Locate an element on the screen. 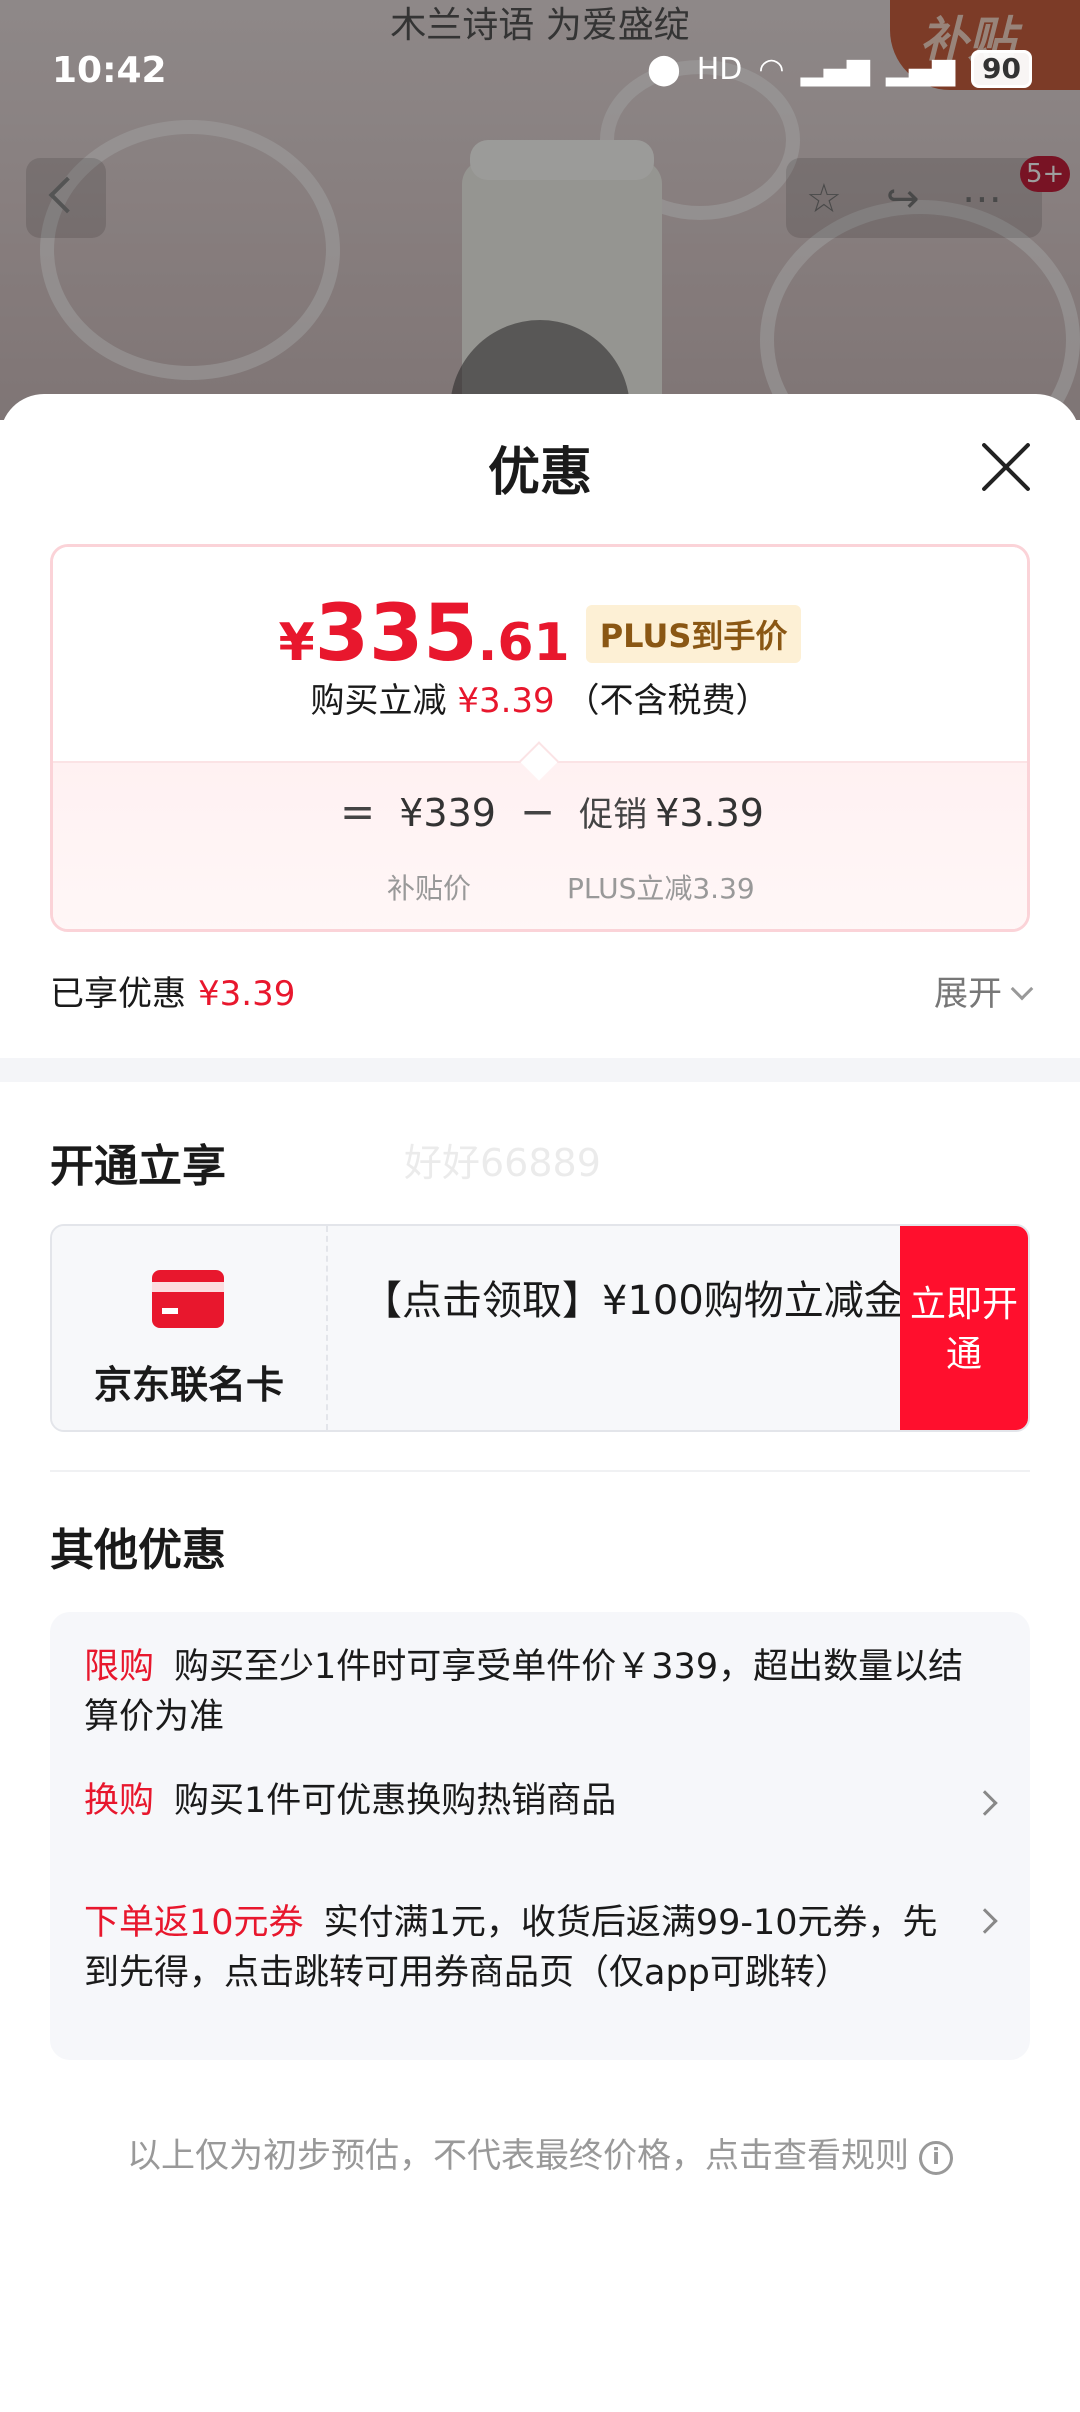 Image resolution: width=1080 pixels, height=2412 pixels. formula-row: = ¥339 − 促销 ¥3.39 is located at coordinates (540, 811).